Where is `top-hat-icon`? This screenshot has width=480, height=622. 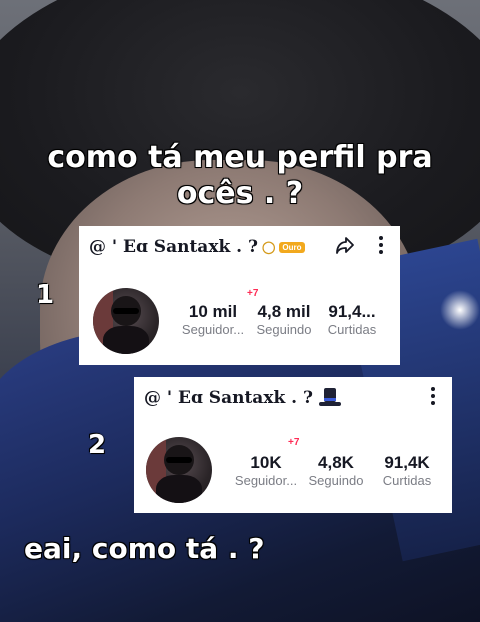
top-hat-icon is located at coordinates (329, 398).